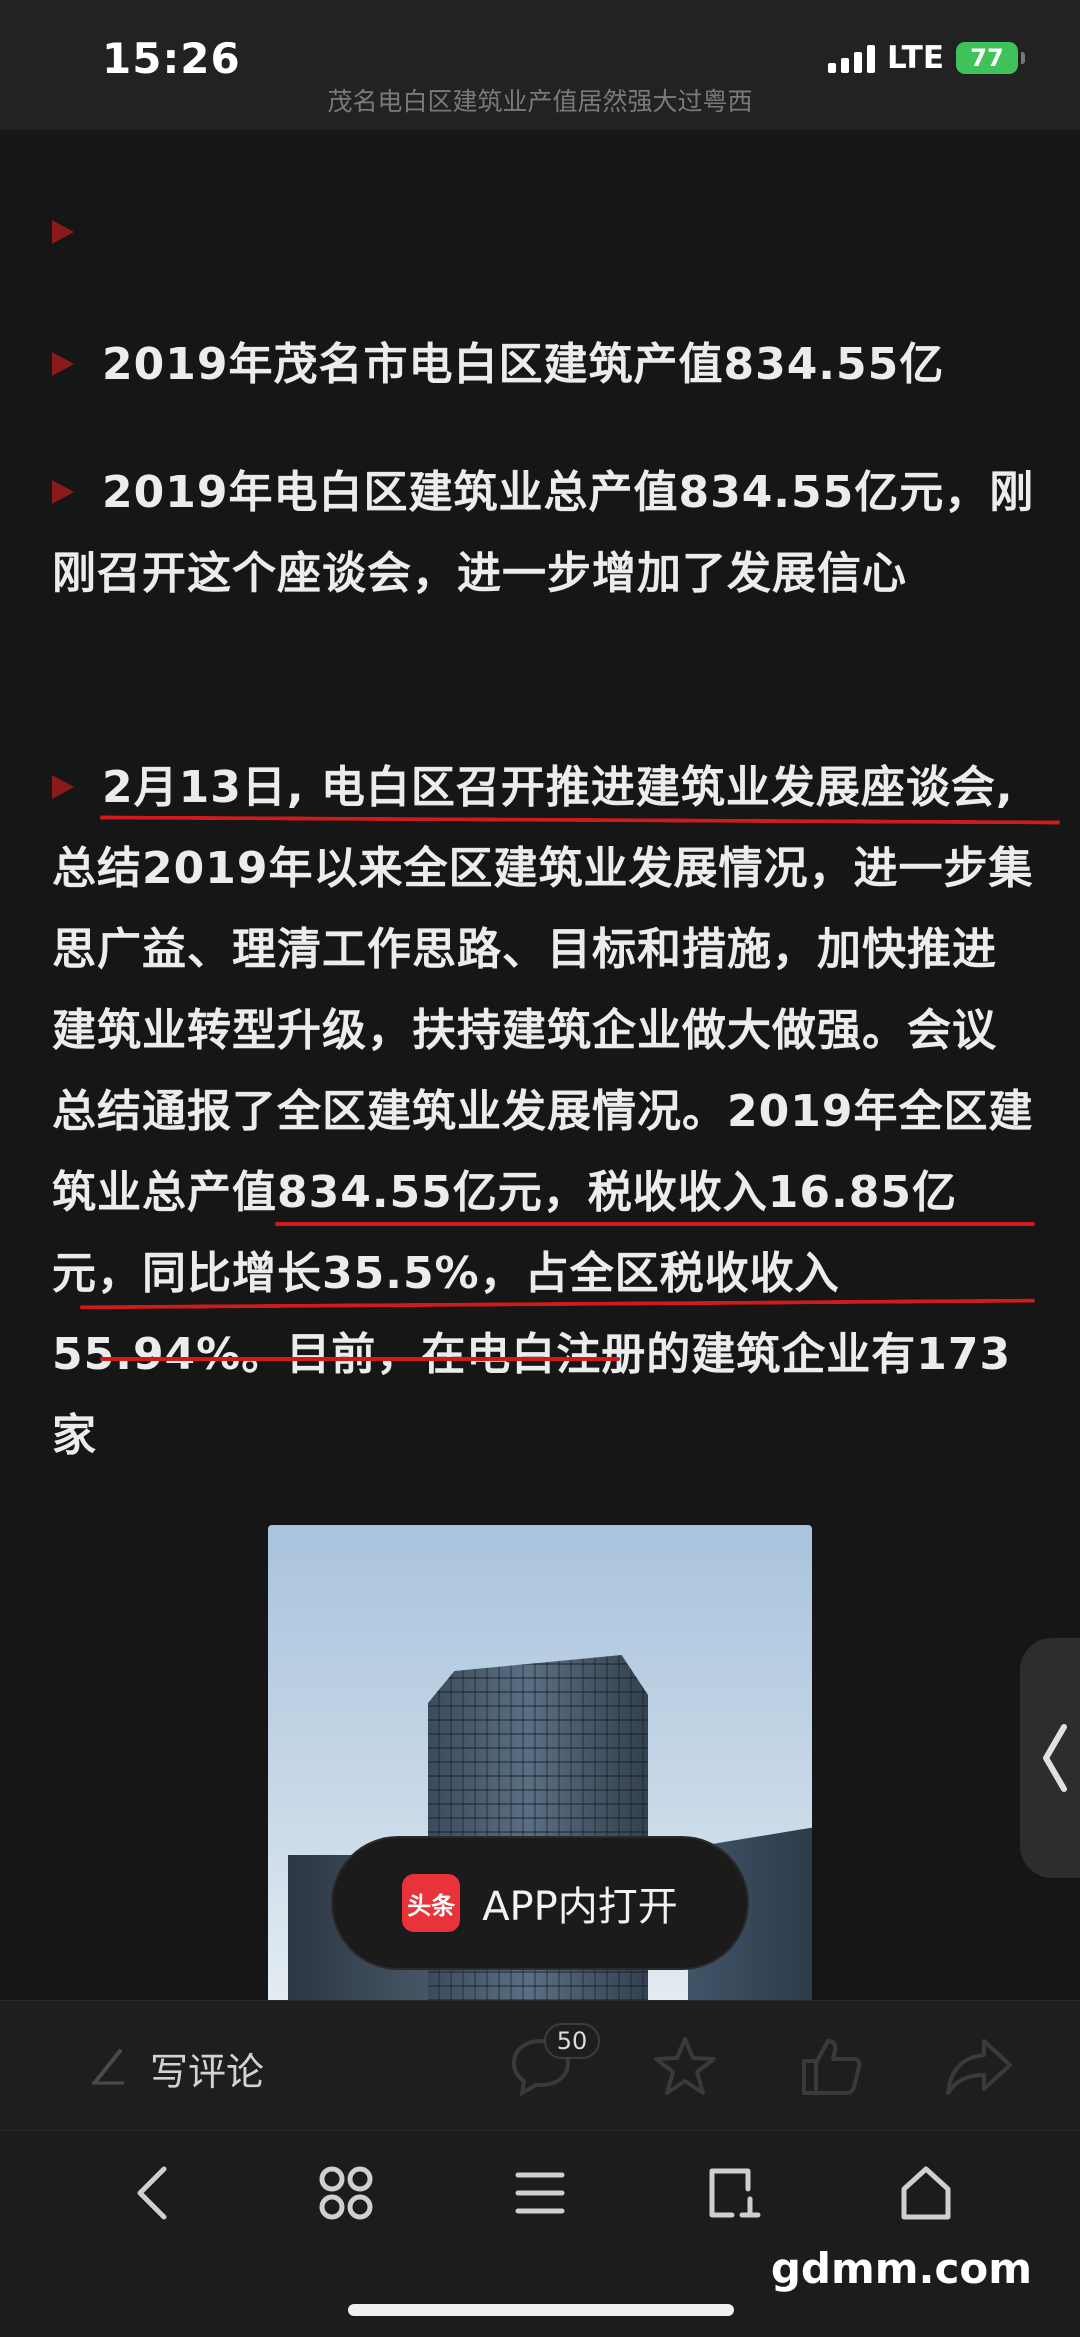 The height and width of the screenshot is (2337, 1080). Describe the element at coordinates (152, 2193) in the screenshot. I see `back-icon` at that location.